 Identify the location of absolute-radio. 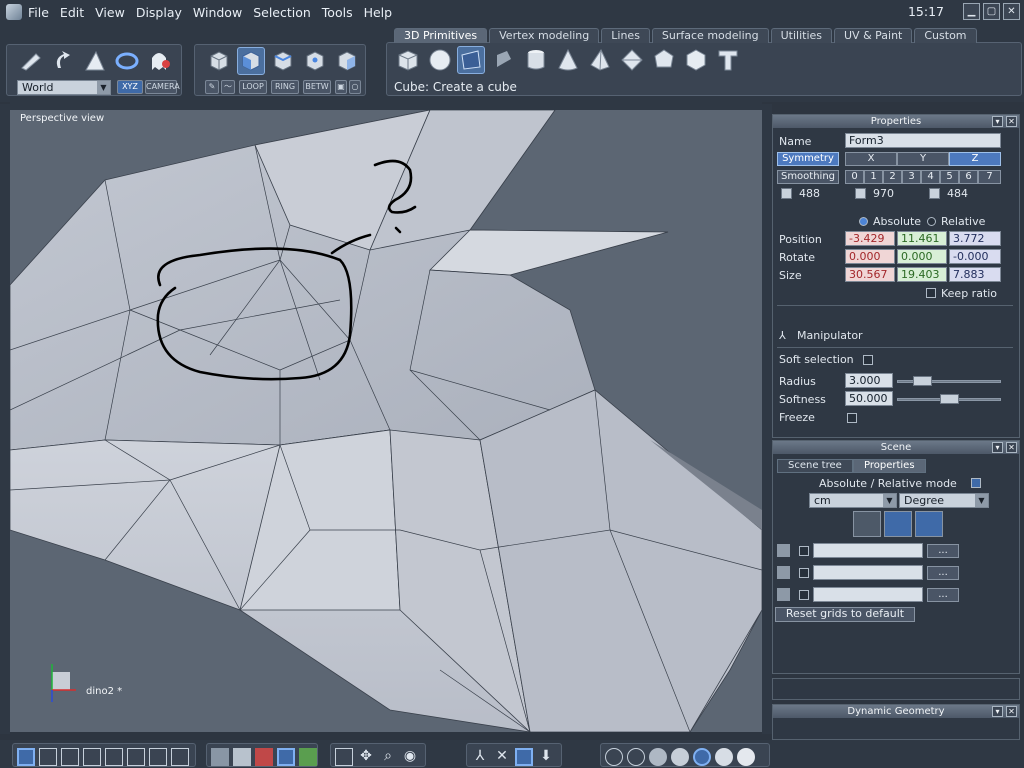
(863, 221).